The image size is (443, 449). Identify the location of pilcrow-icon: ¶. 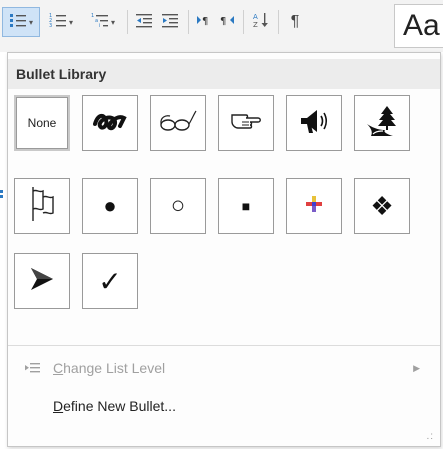
(295, 21).